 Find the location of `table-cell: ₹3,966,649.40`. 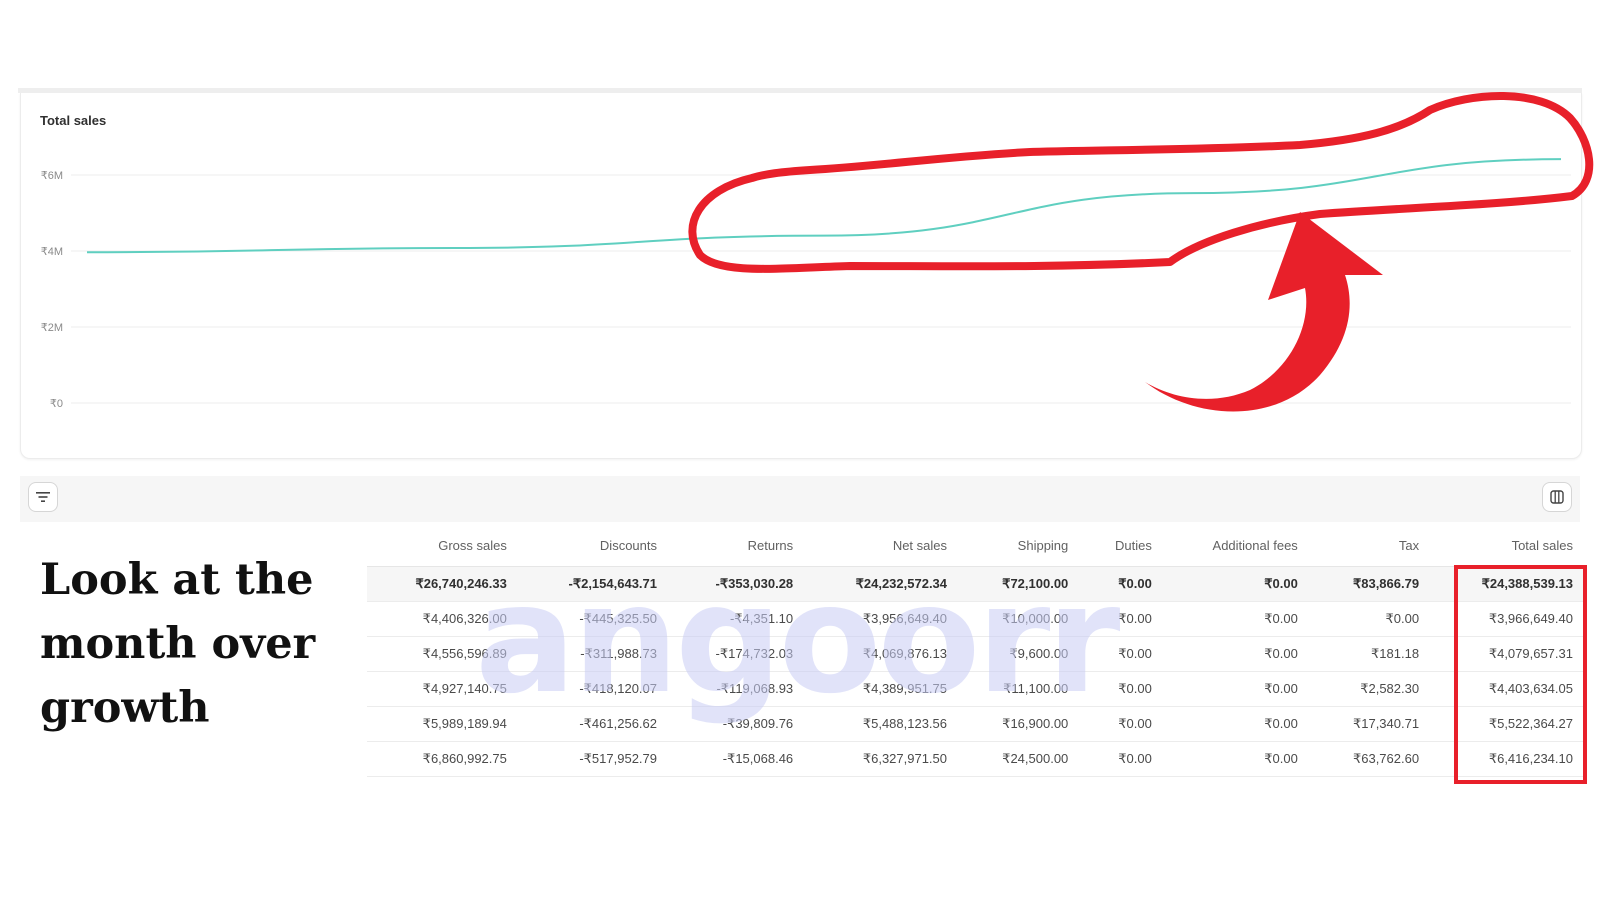

table-cell: ₹3,966,649.40 is located at coordinates (1510, 619).